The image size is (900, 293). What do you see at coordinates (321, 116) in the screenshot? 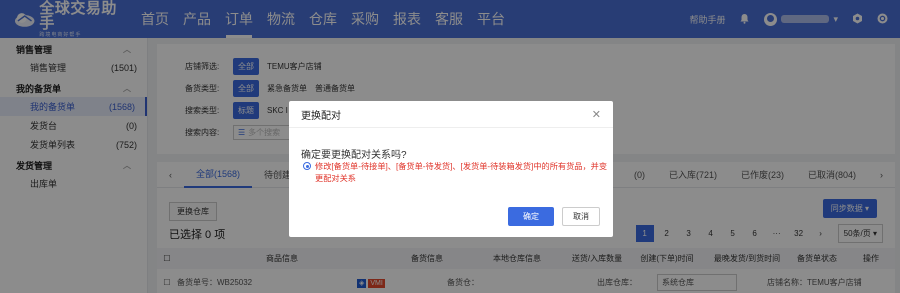
I see `dialog-title: 更换配对` at bounding box center [321, 116].